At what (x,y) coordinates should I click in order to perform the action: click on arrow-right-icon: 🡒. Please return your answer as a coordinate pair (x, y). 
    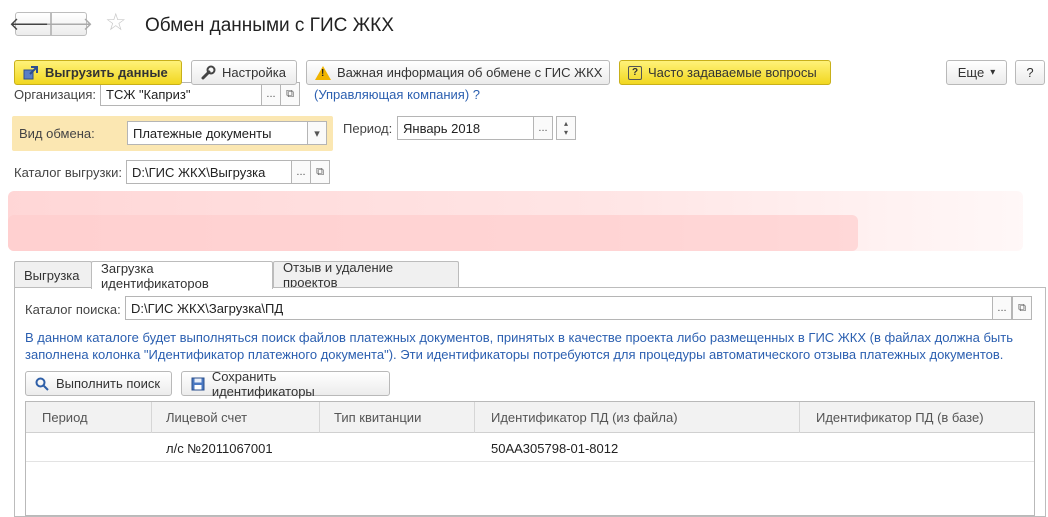
    Looking at the image, I should click on (69, 24).